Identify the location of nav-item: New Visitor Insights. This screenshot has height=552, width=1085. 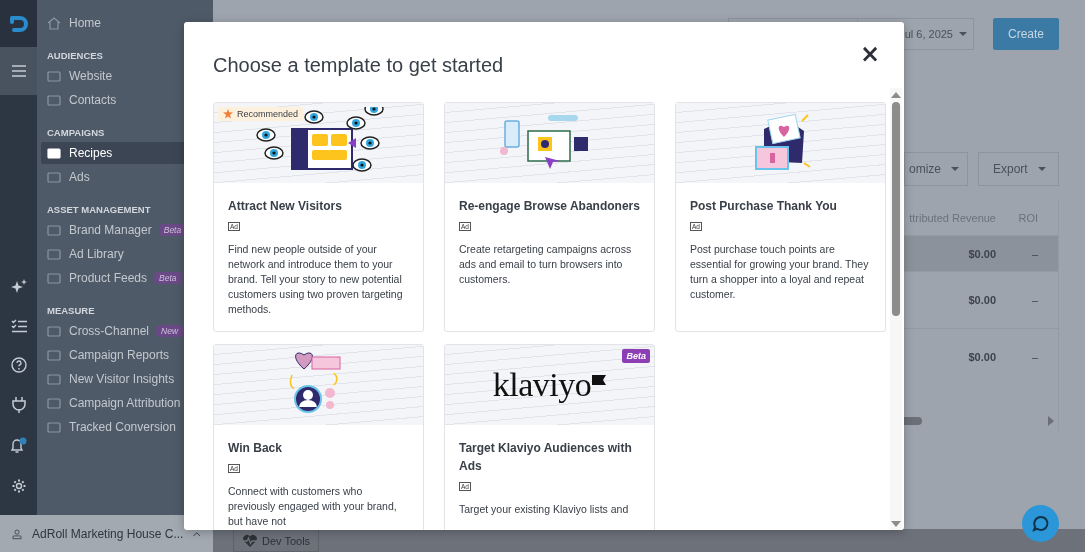
(124, 379).